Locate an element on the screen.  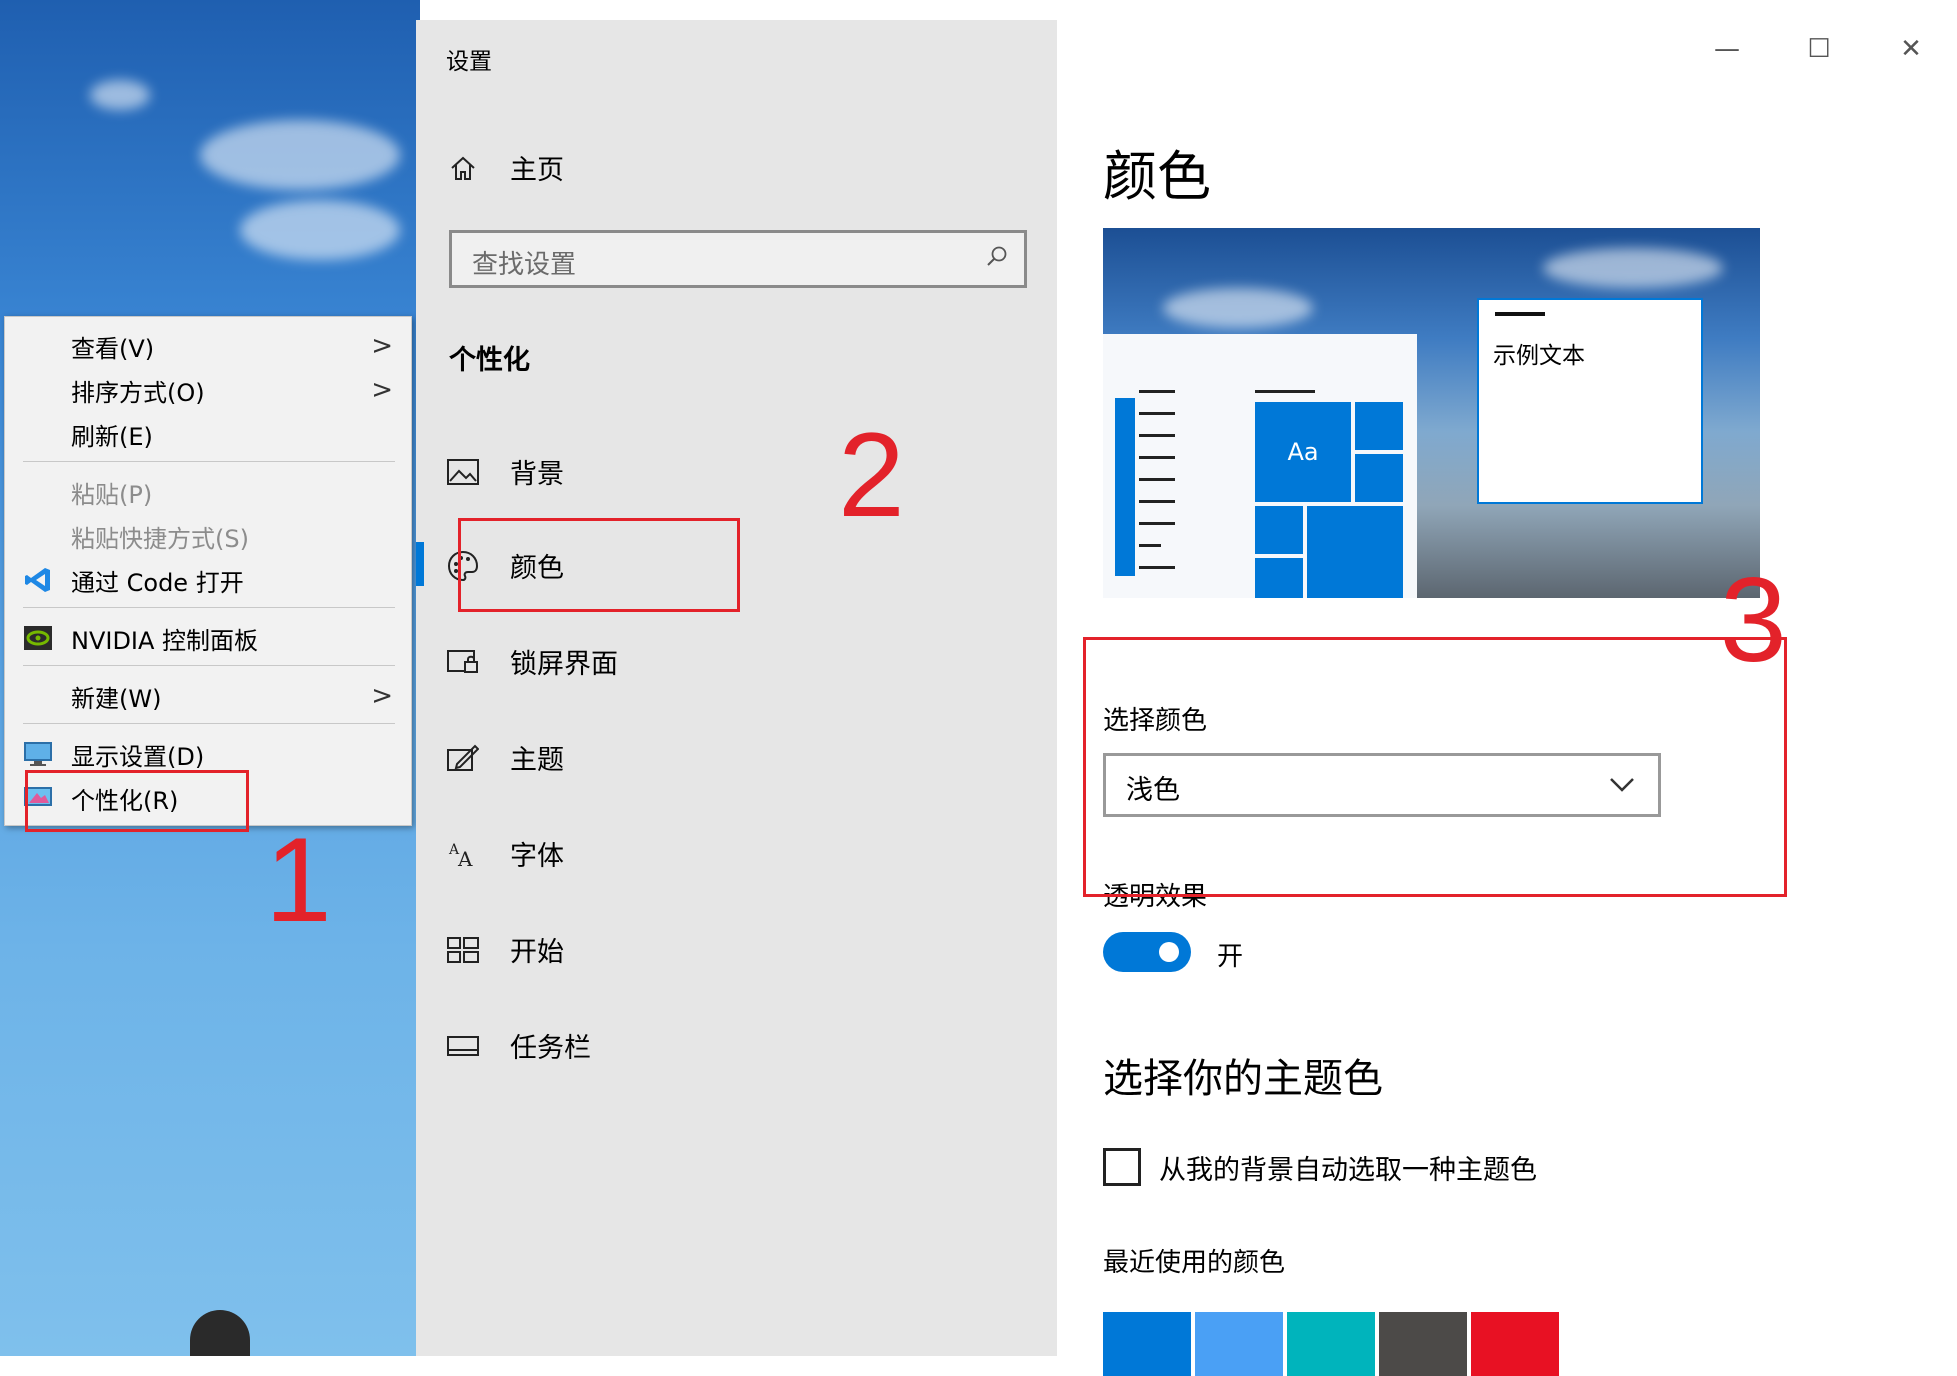
nav-lock-screen: 锁屏界面 is located at coordinates (532, 661).